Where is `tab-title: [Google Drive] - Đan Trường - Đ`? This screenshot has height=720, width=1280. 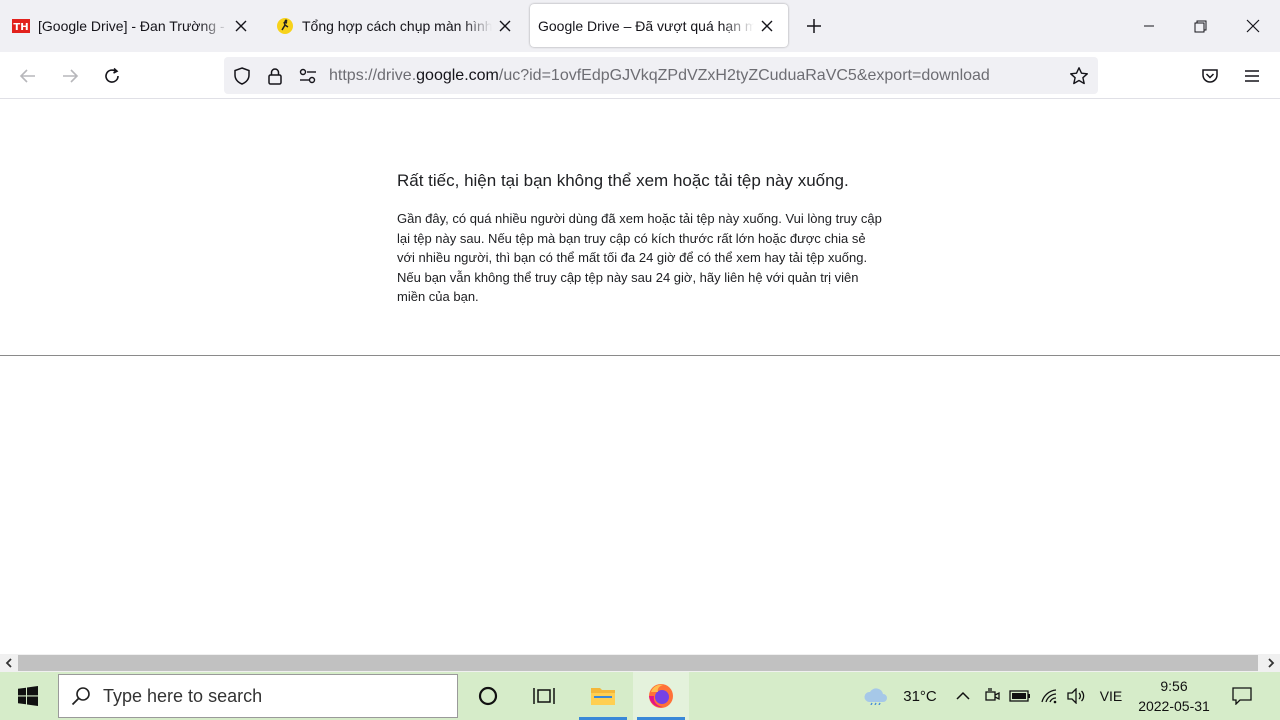
tab-title: [Google Drive] - Đan Trường - Đ is located at coordinates (133, 25).